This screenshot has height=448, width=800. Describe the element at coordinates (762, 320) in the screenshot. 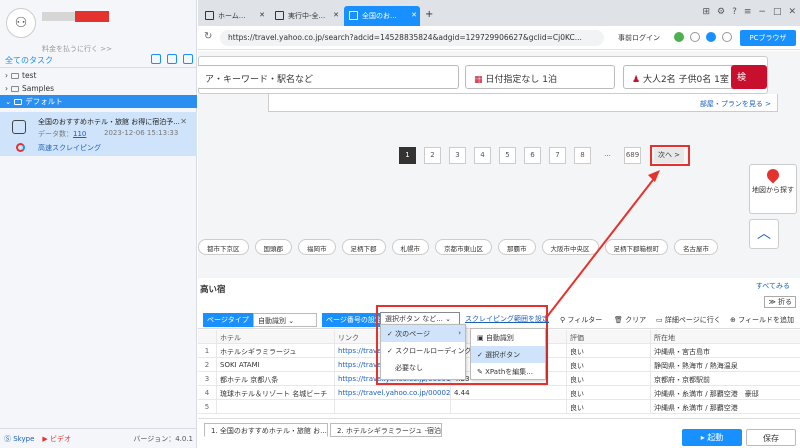

I see `add-field-button: ⊕ フィールドを追加` at that location.